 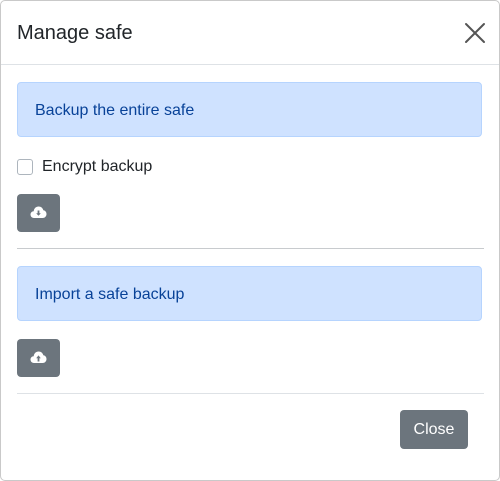 I want to click on section-divider, so click(x=250, y=248).